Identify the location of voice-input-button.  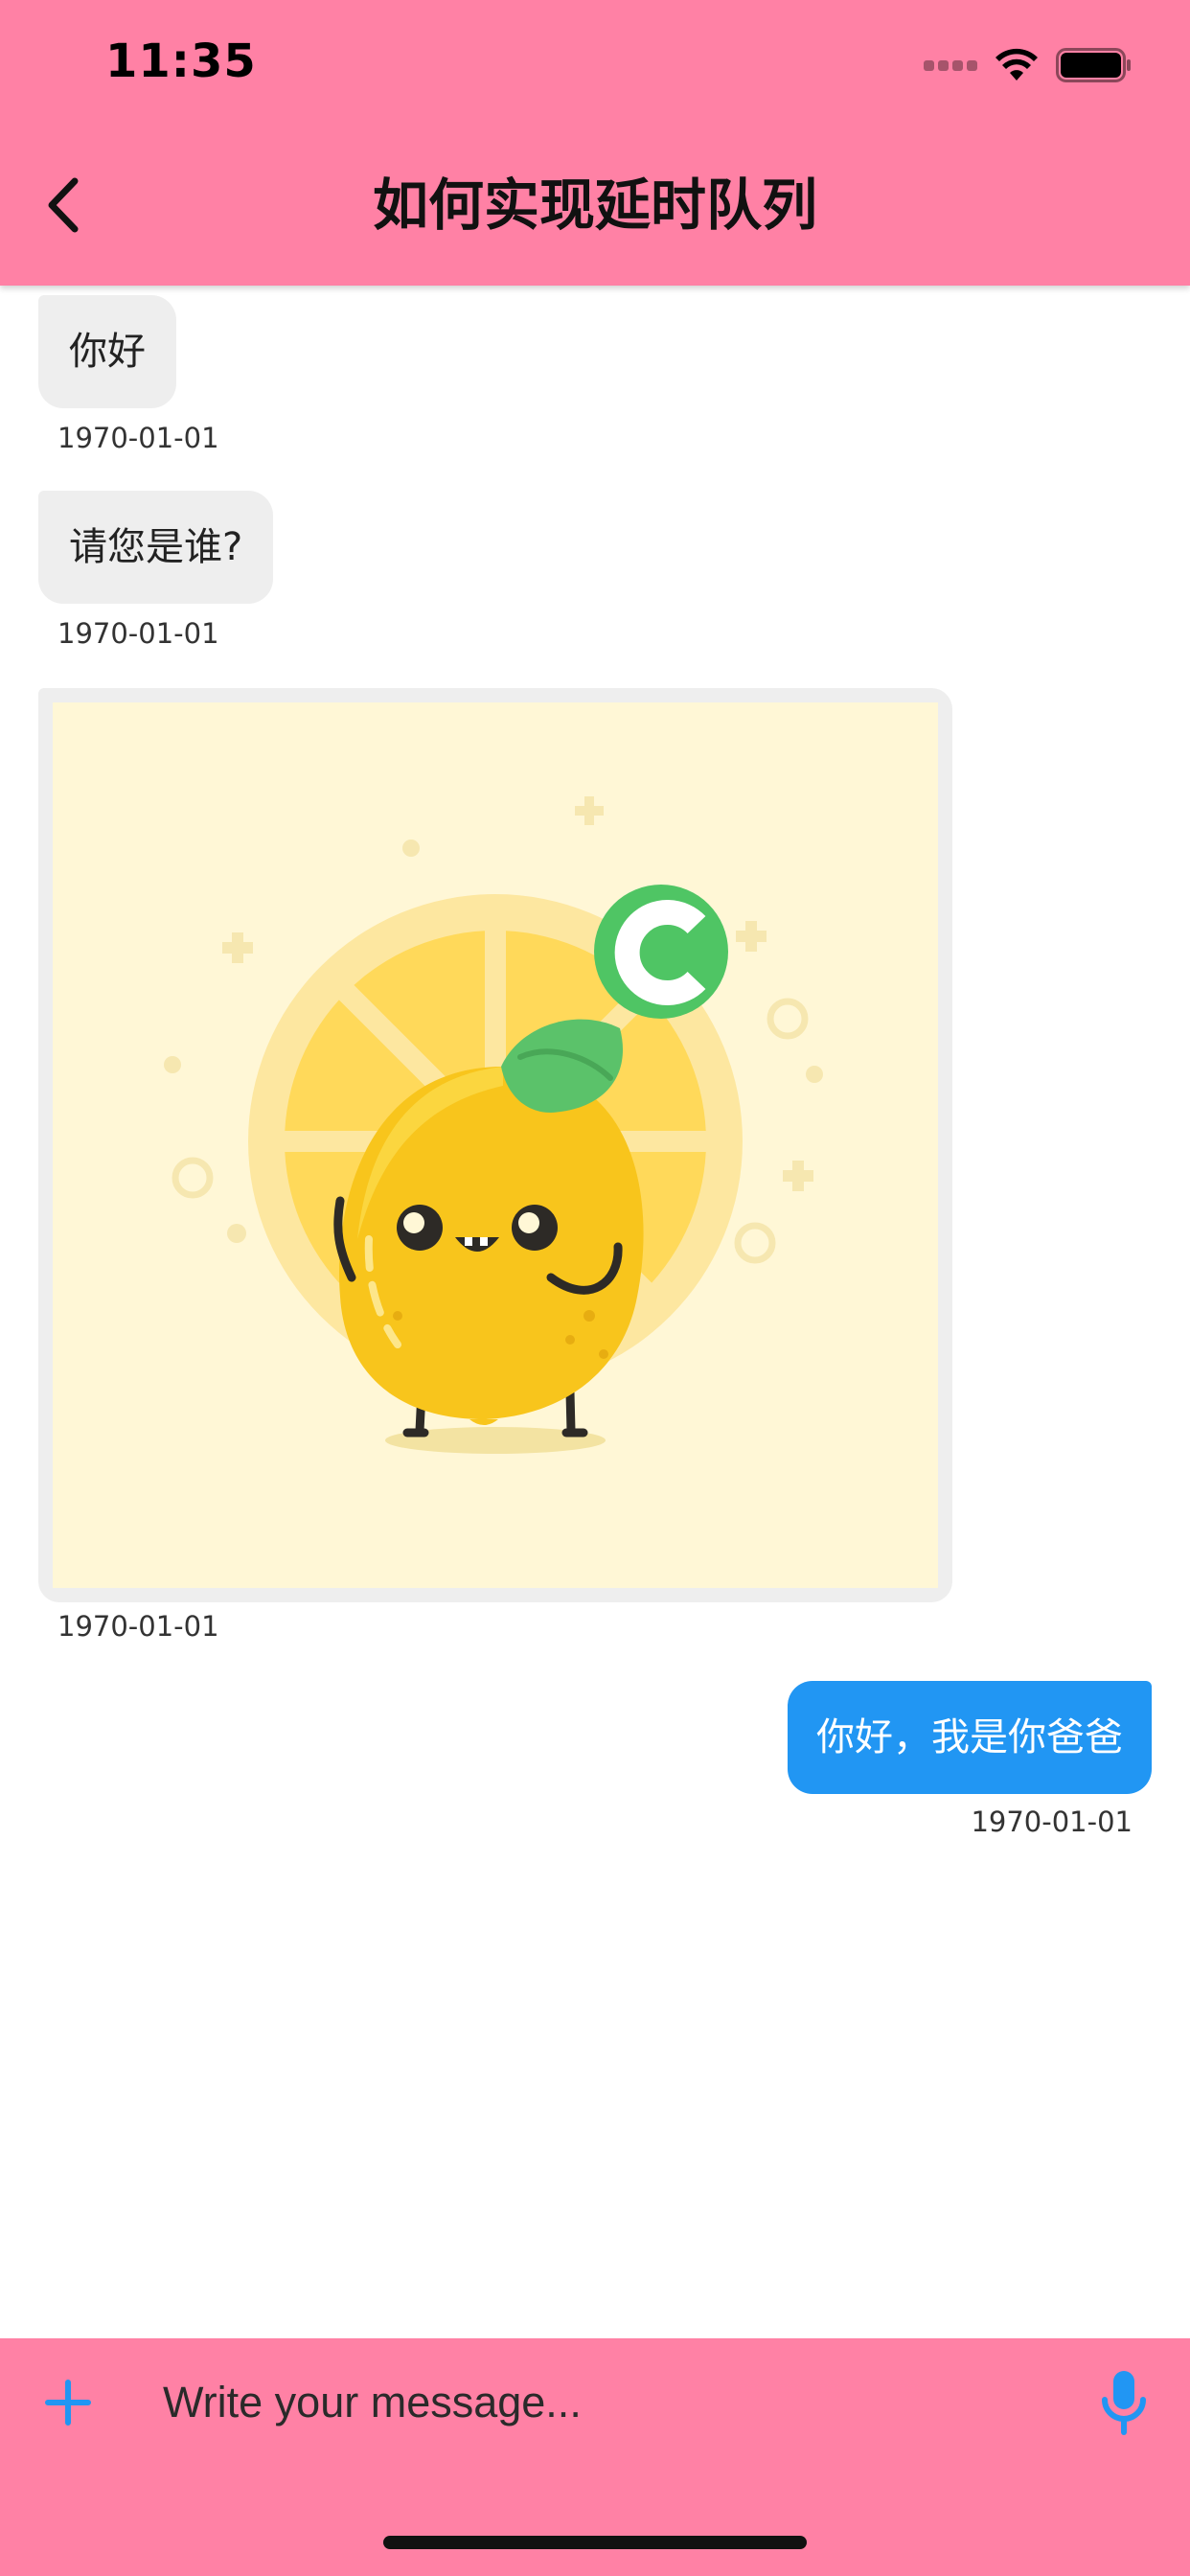
(1124, 2402).